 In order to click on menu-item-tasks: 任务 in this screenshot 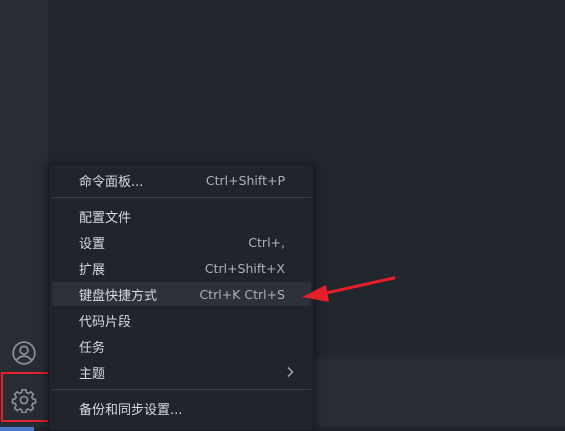, I will do `click(181, 346)`.